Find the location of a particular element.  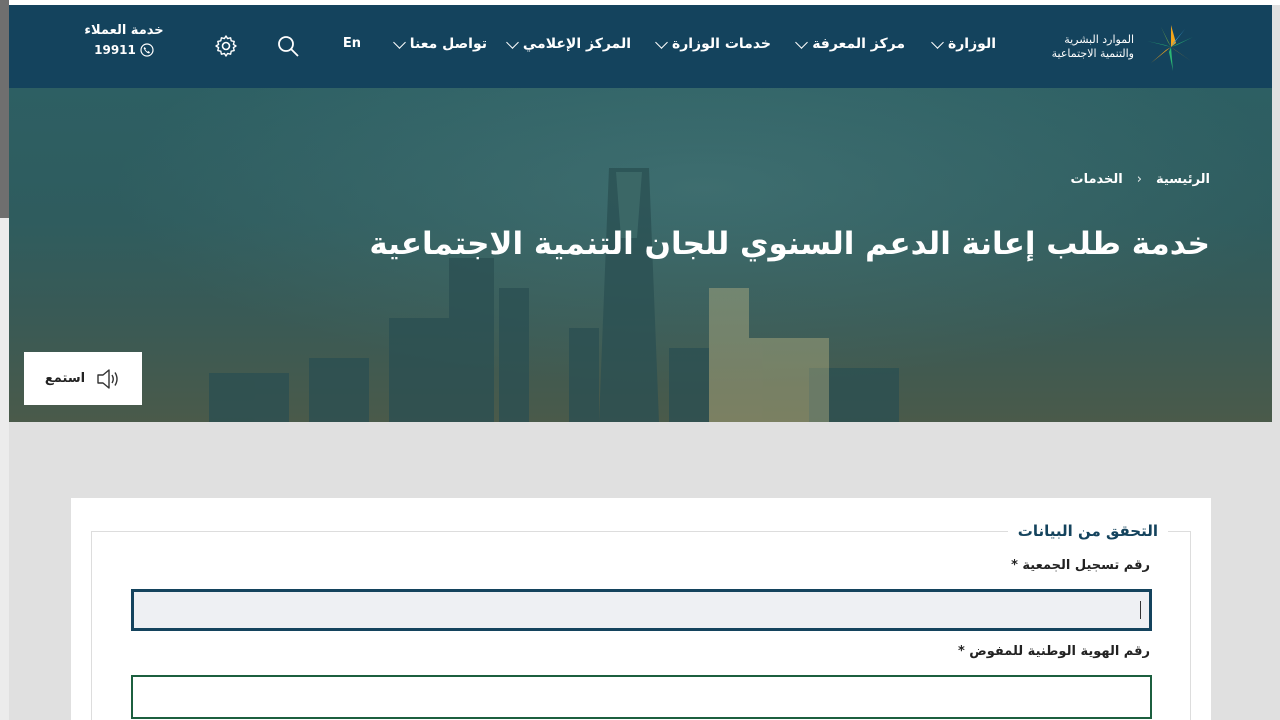

customer-service-number-row: 19911 is located at coordinates (124, 50).